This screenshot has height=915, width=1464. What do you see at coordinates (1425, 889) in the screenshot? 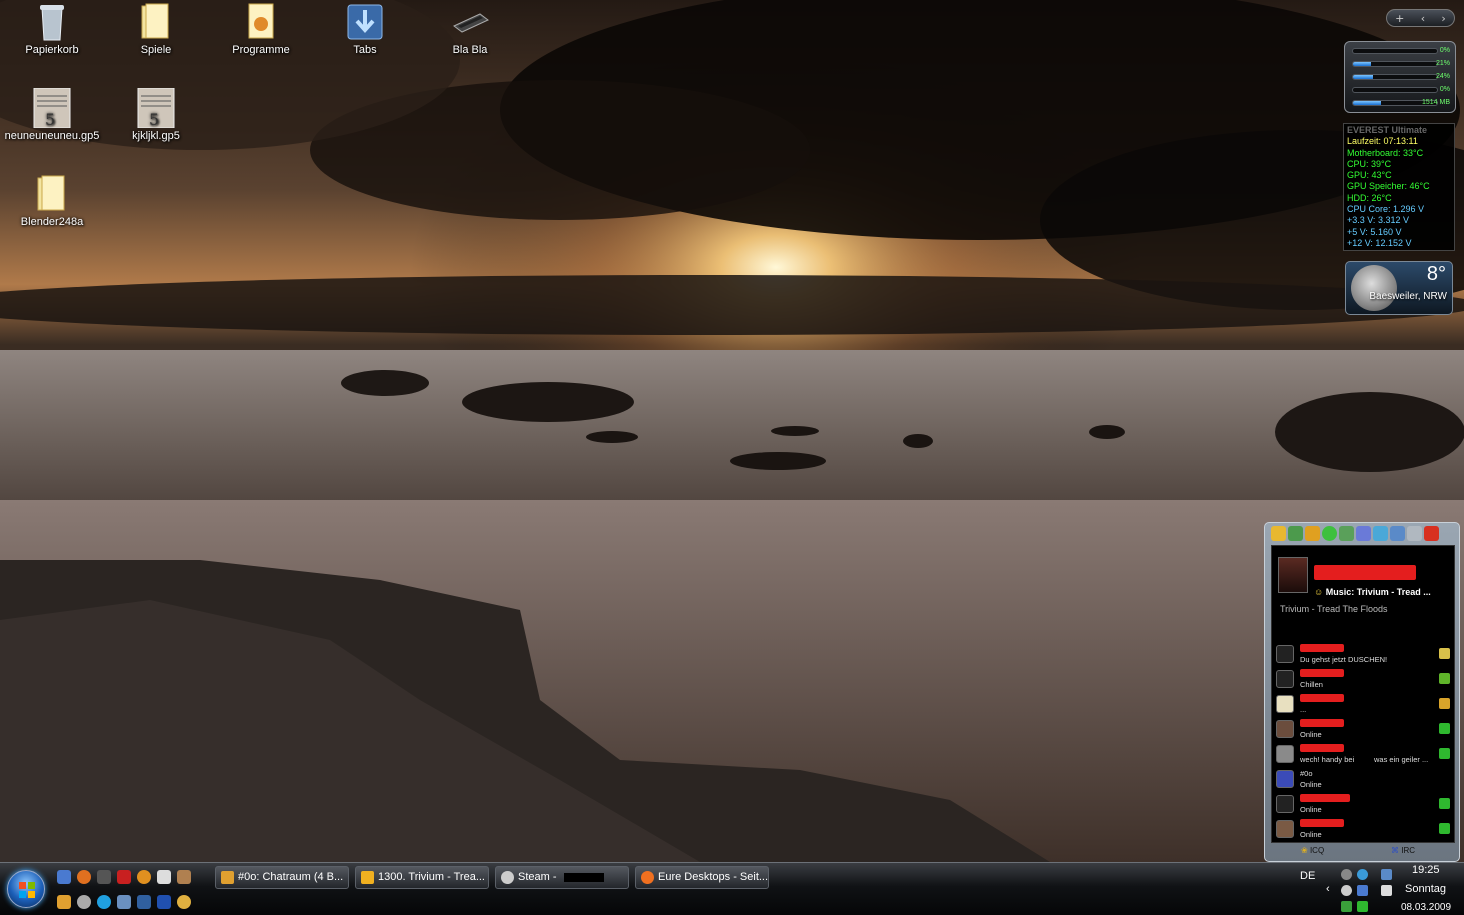
I see `clock-day: Sonntag` at bounding box center [1425, 889].